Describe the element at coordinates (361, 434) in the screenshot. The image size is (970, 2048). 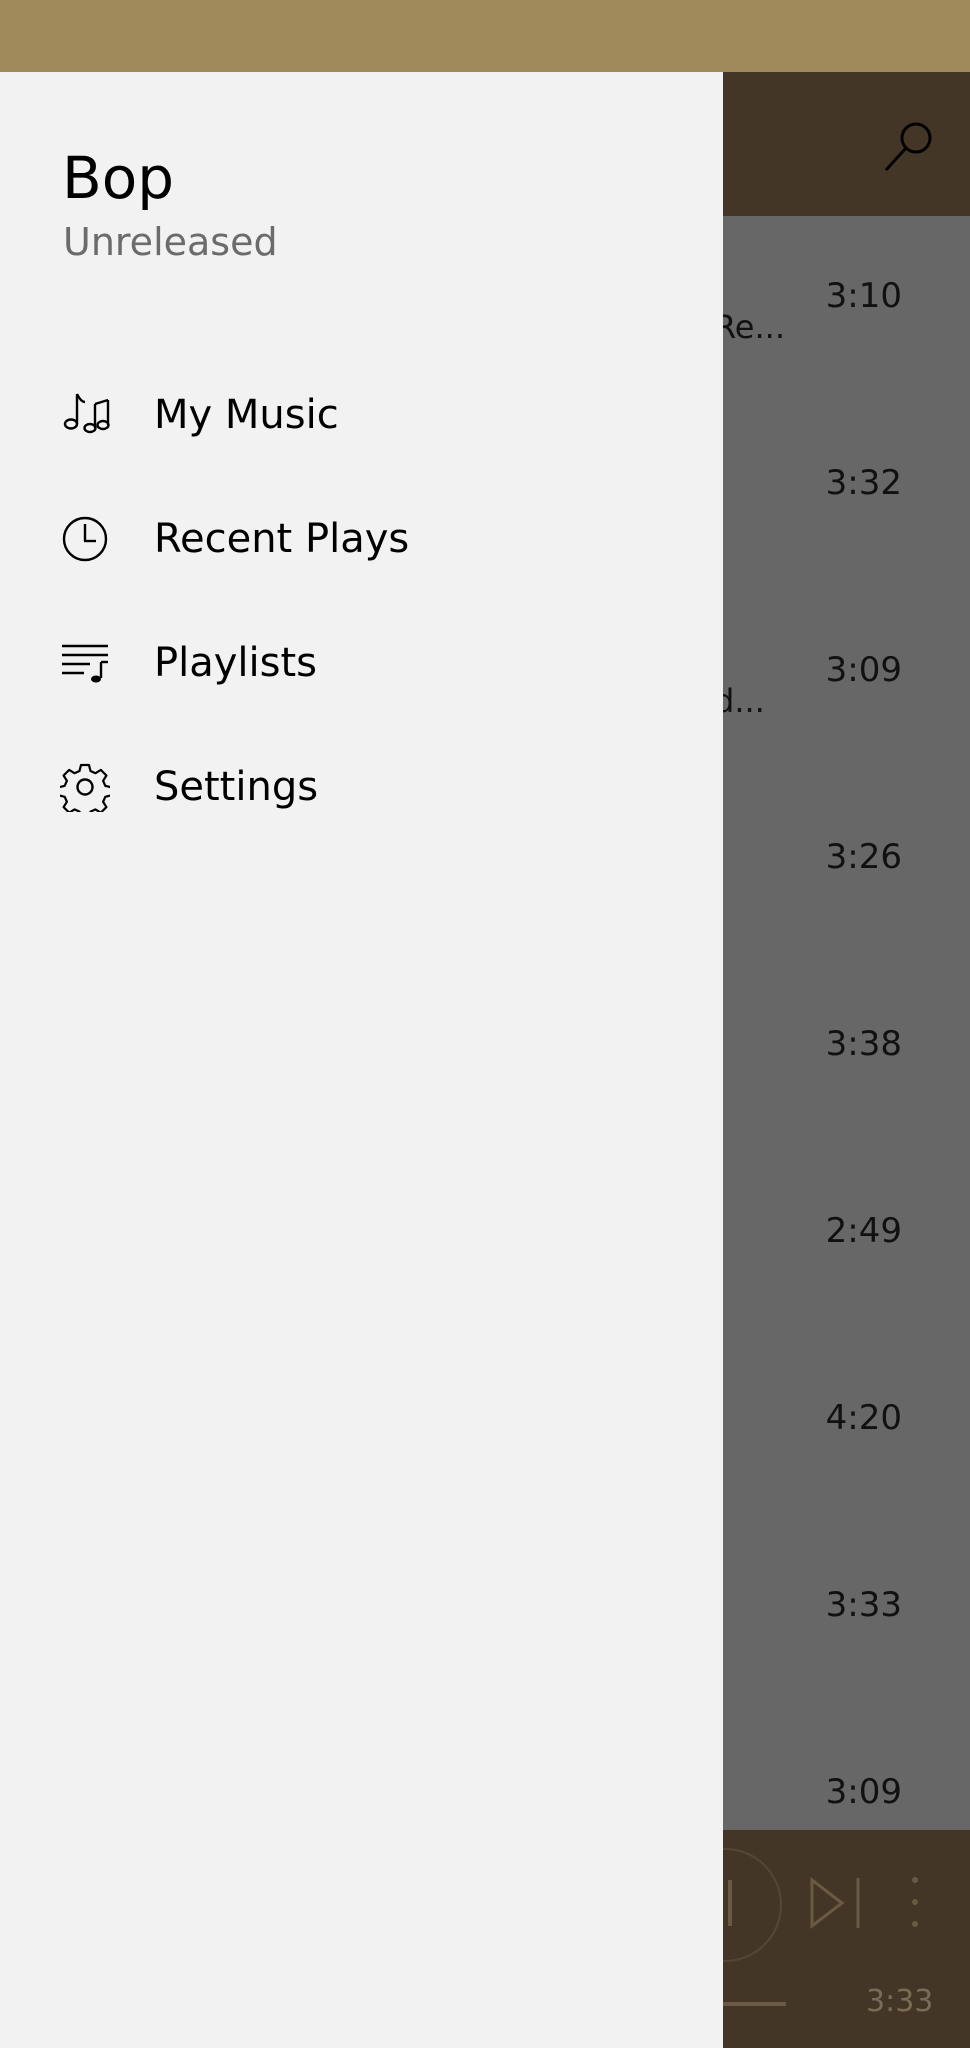
I see `nav-item-my-music: My Music` at that location.